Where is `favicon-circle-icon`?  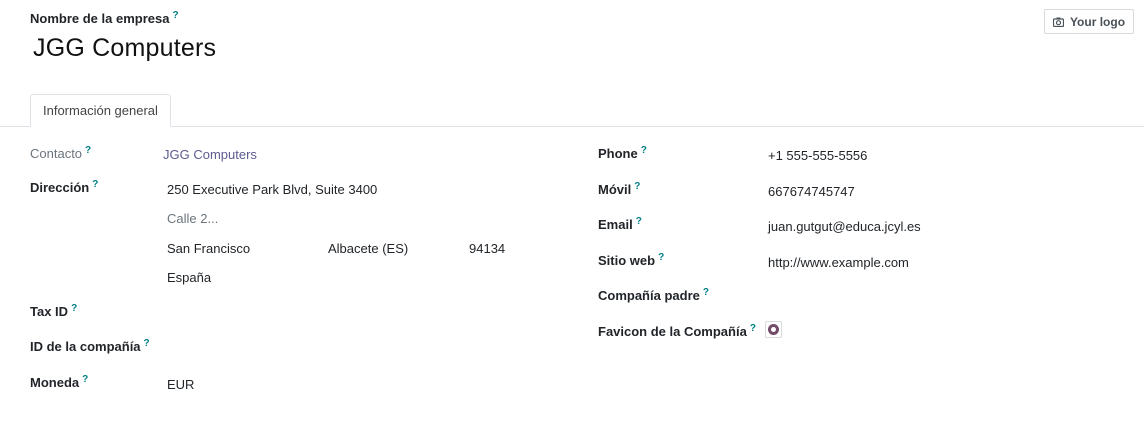
favicon-circle-icon is located at coordinates (773, 329).